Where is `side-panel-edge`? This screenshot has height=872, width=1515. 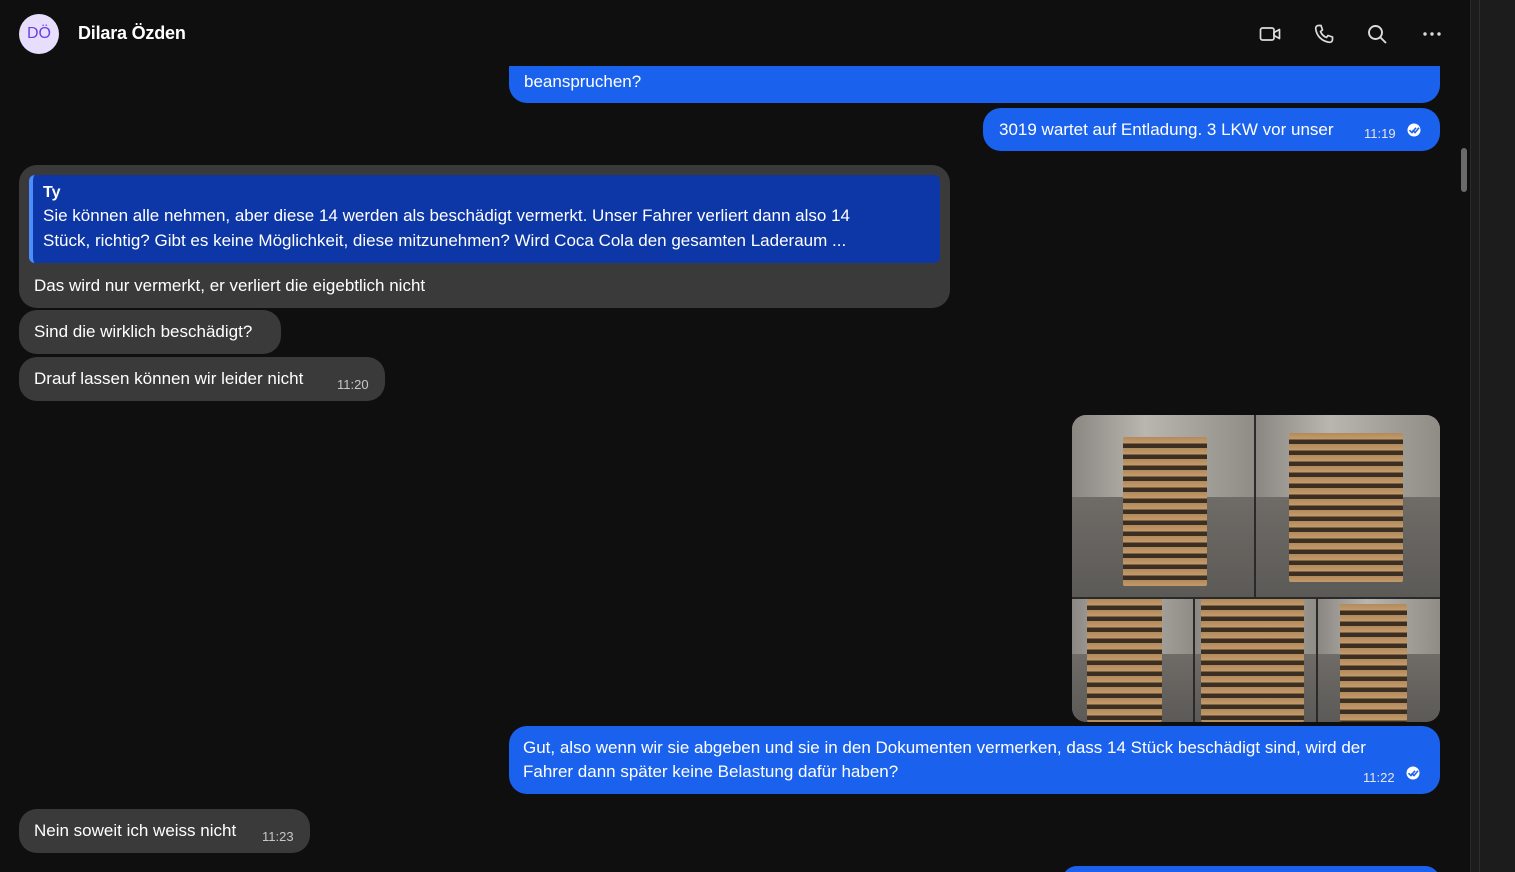
side-panel-edge is located at coordinates (1492, 436).